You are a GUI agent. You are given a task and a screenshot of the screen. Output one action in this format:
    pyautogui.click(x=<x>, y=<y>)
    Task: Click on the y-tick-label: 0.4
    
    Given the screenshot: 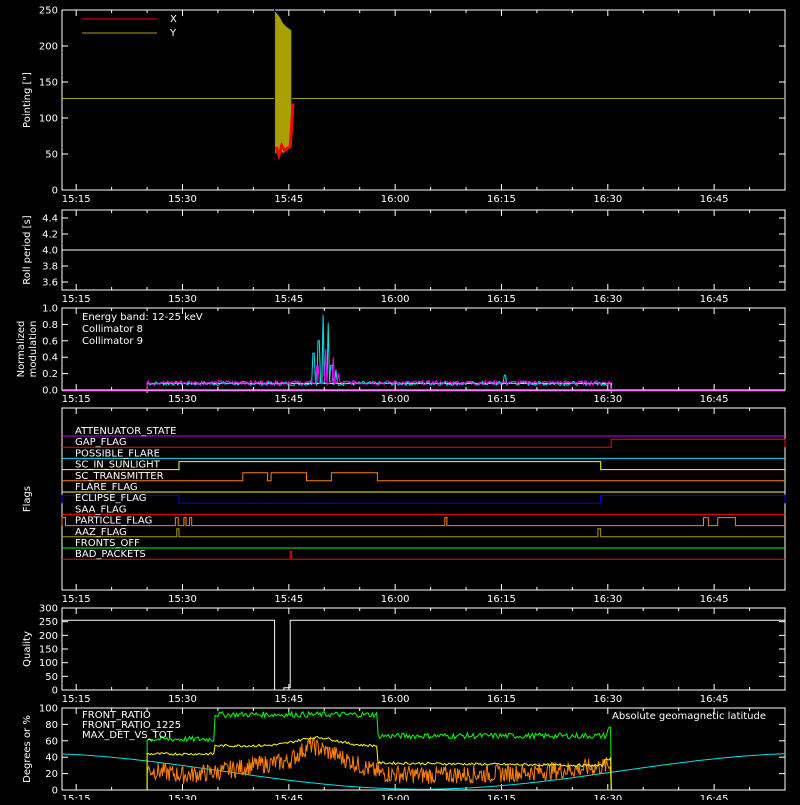 What is the action you would take?
    pyautogui.click(x=50, y=358)
    